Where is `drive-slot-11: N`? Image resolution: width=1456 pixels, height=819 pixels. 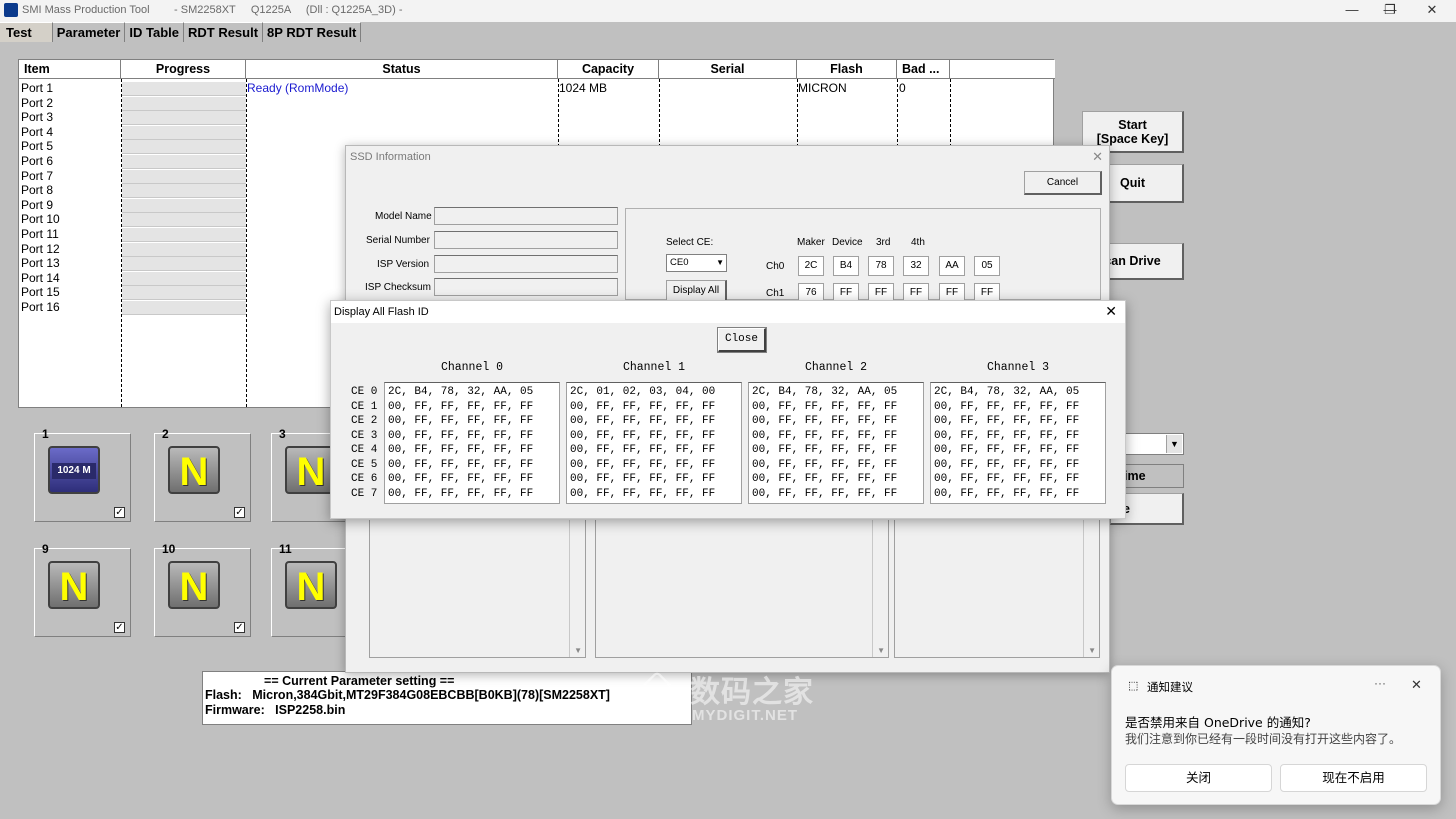 drive-slot-11: N is located at coordinates (311, 592).